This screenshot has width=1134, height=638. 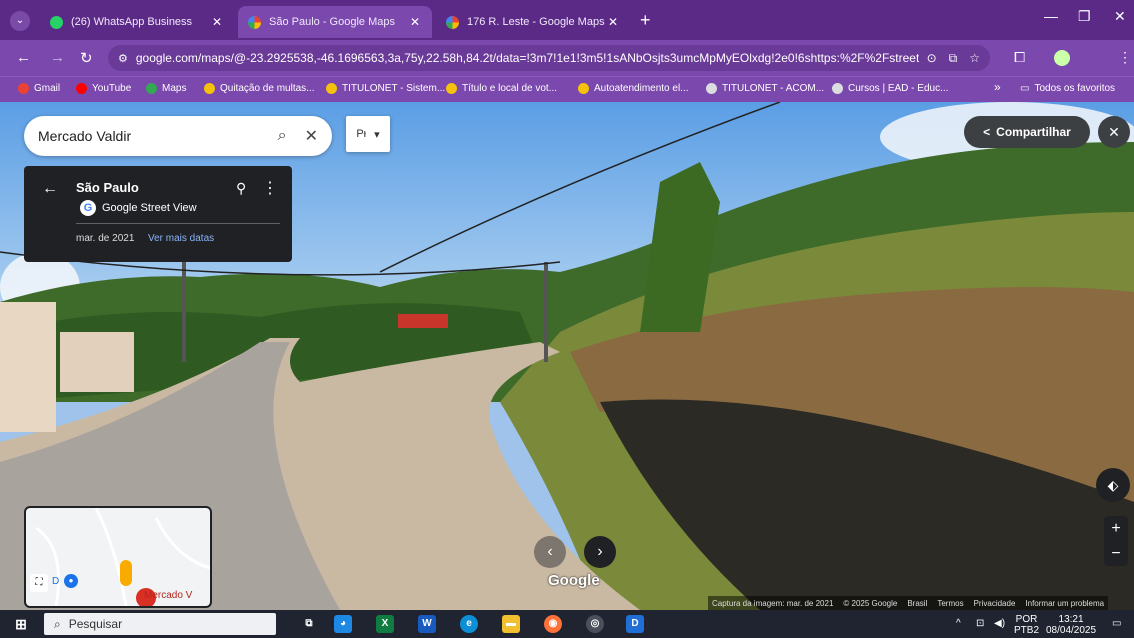 What do you see at coordinates (536, 22) in the screenshot?
I see `tab-label: 176 R. Leste - Google Maps` at bounding box center [536, 22].